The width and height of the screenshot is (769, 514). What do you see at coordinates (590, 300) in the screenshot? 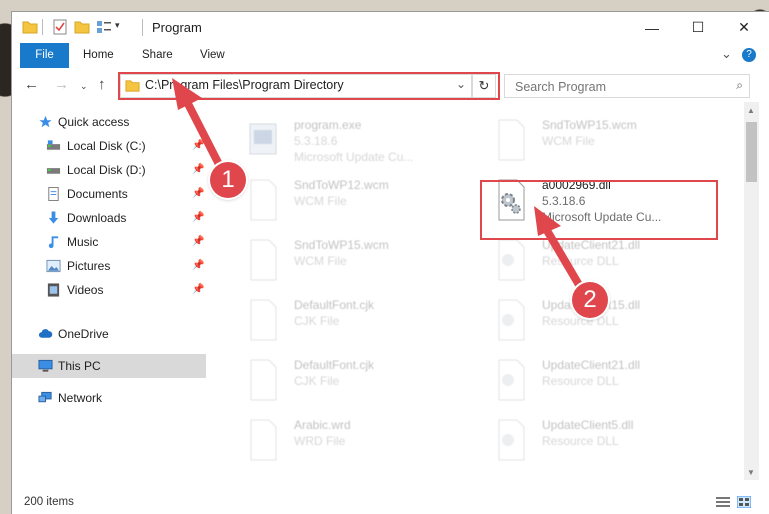
I see `step-badge-2: 2` at bounding box center [590, 300].